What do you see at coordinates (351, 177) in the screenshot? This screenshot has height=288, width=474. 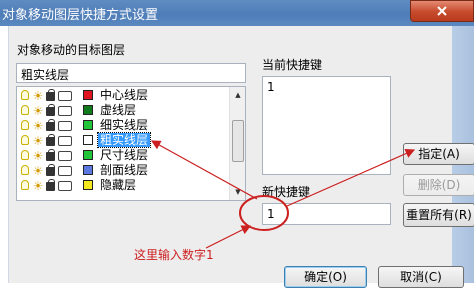 I see `arrow-to-assign` at bounding box center [351, 177].